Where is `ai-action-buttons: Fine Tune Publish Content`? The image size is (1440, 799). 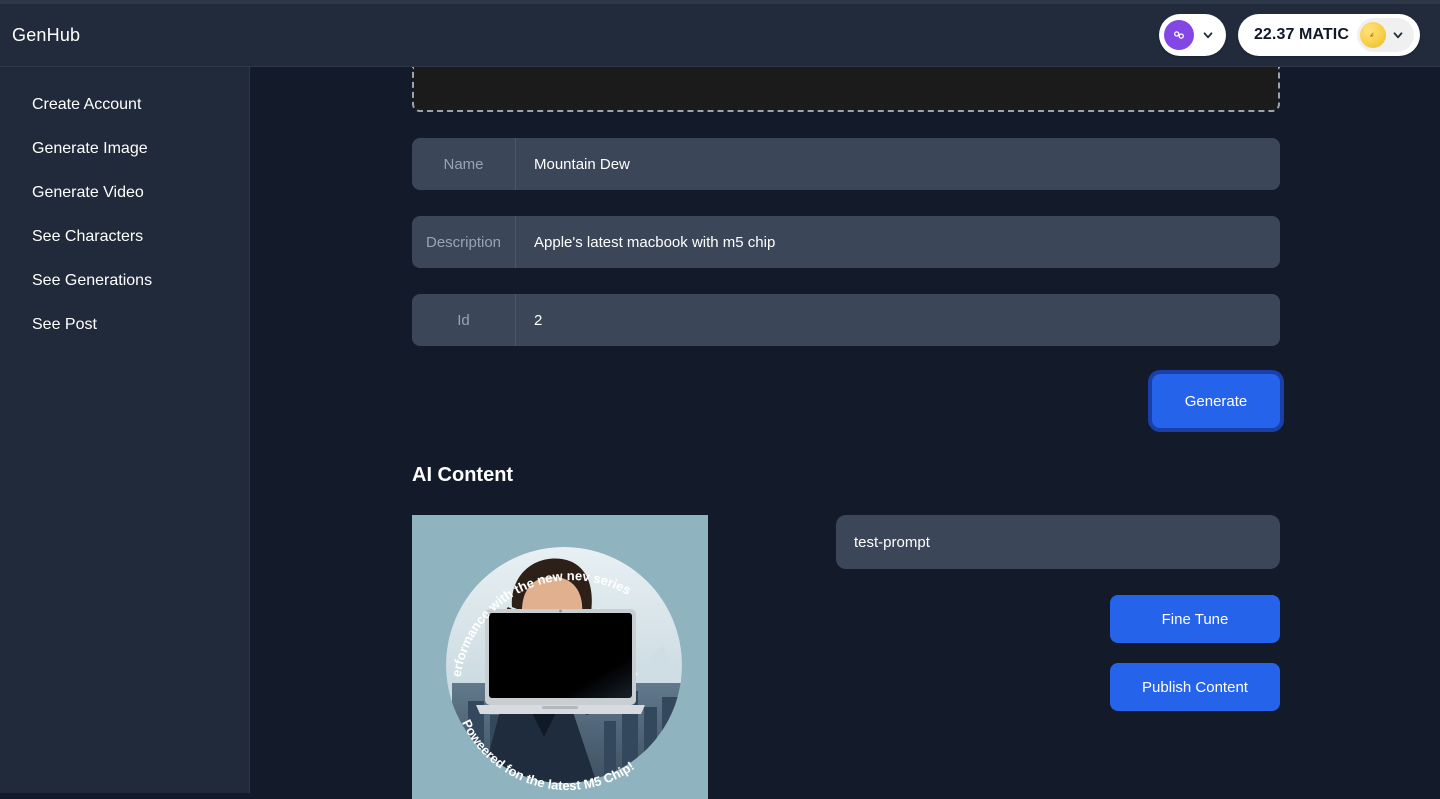 ai-action-buttons: Fine Tune Publish Content is located at coordinates (1058, 653).